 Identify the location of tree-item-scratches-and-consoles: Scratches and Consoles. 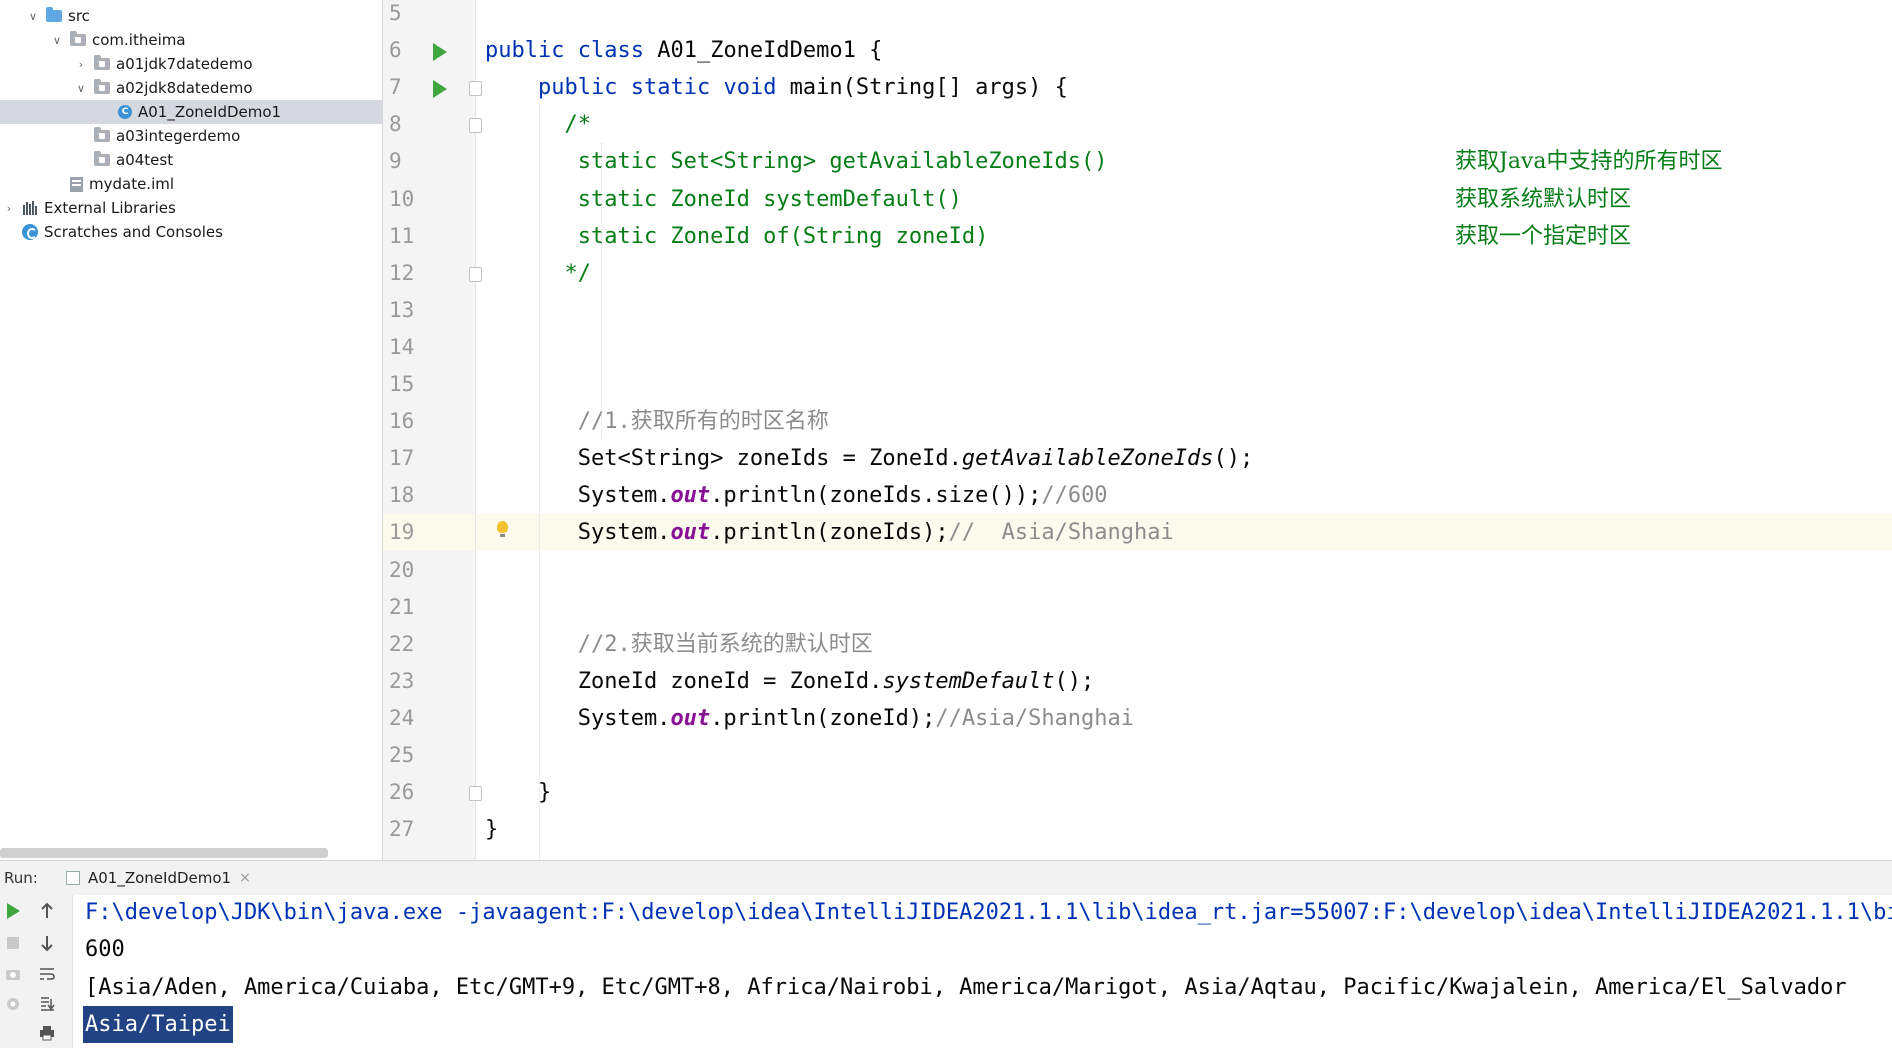
(191, 232).